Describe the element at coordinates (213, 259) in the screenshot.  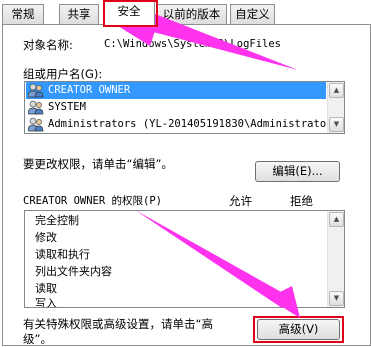
I see `arrow-to-advanced-button` at that location.